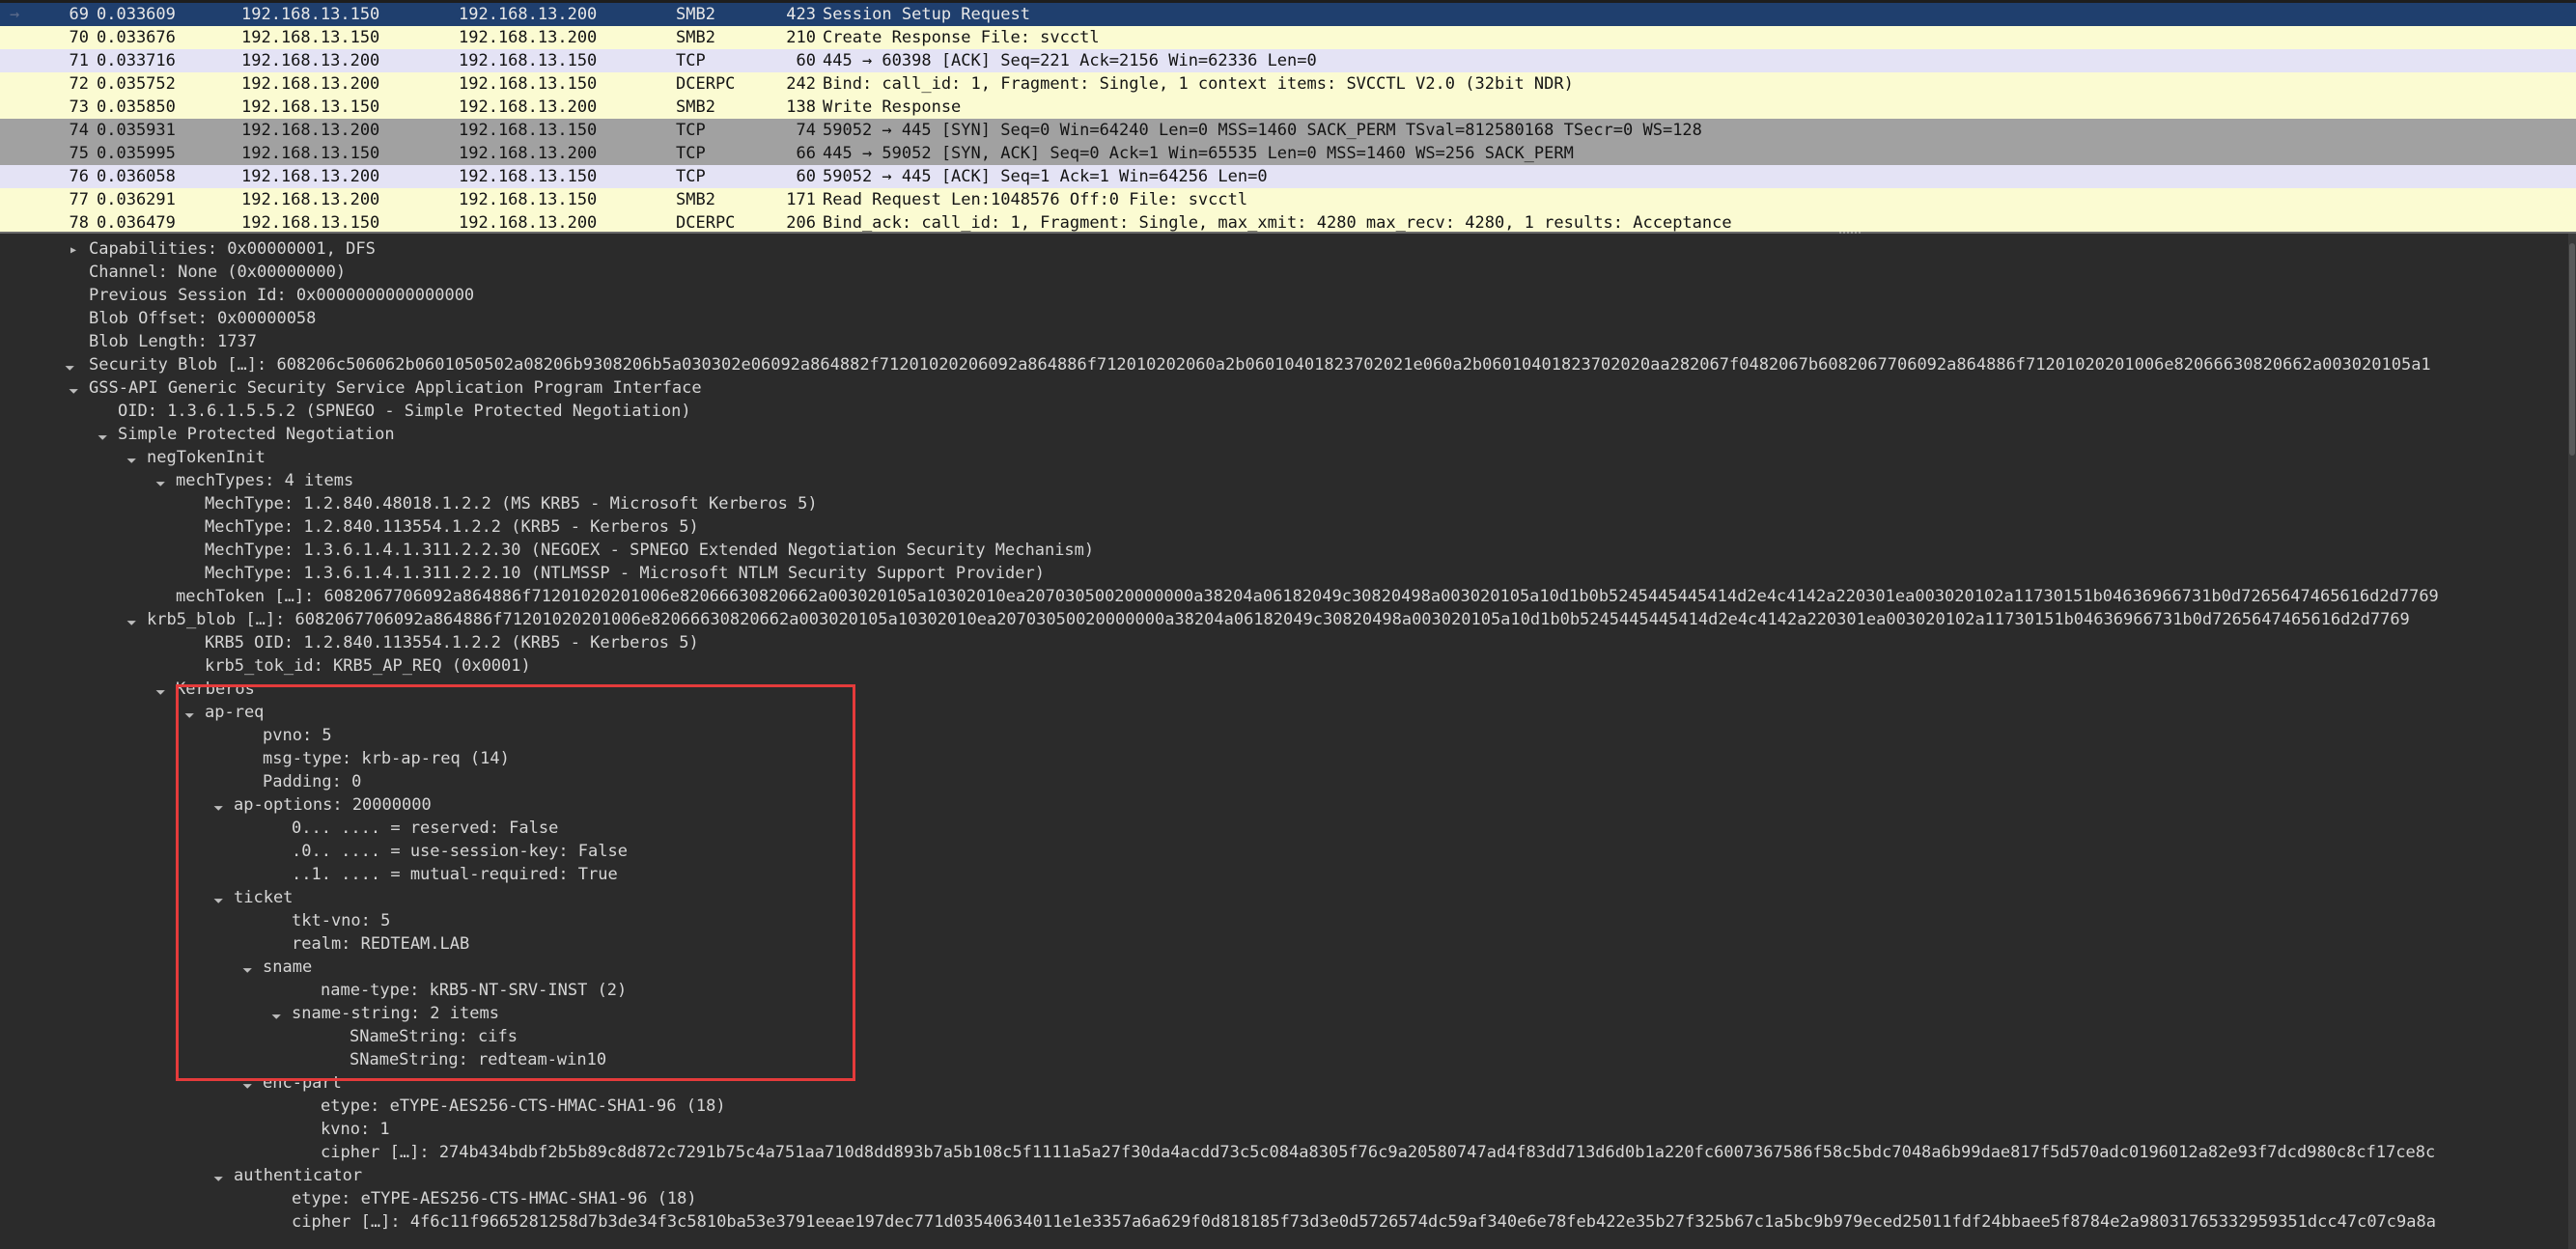 This screenshot has width=2576, height=1249. I want to click on scrollbar-thumb, so click(2572, 349).